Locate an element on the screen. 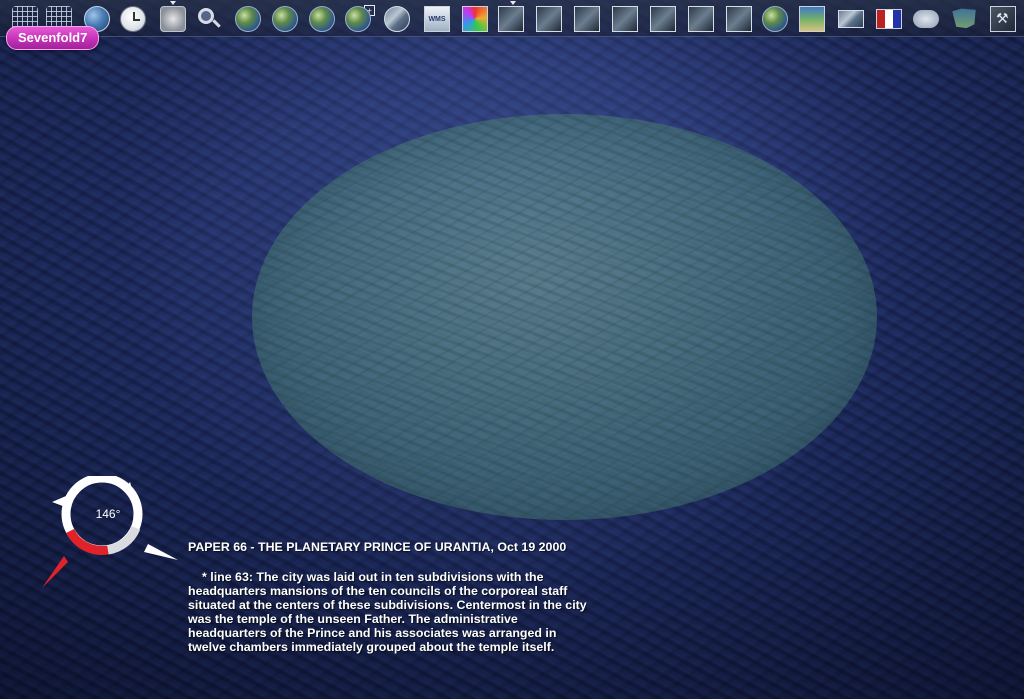  compass-tick-se-icon is located at coordinates (161, 552).